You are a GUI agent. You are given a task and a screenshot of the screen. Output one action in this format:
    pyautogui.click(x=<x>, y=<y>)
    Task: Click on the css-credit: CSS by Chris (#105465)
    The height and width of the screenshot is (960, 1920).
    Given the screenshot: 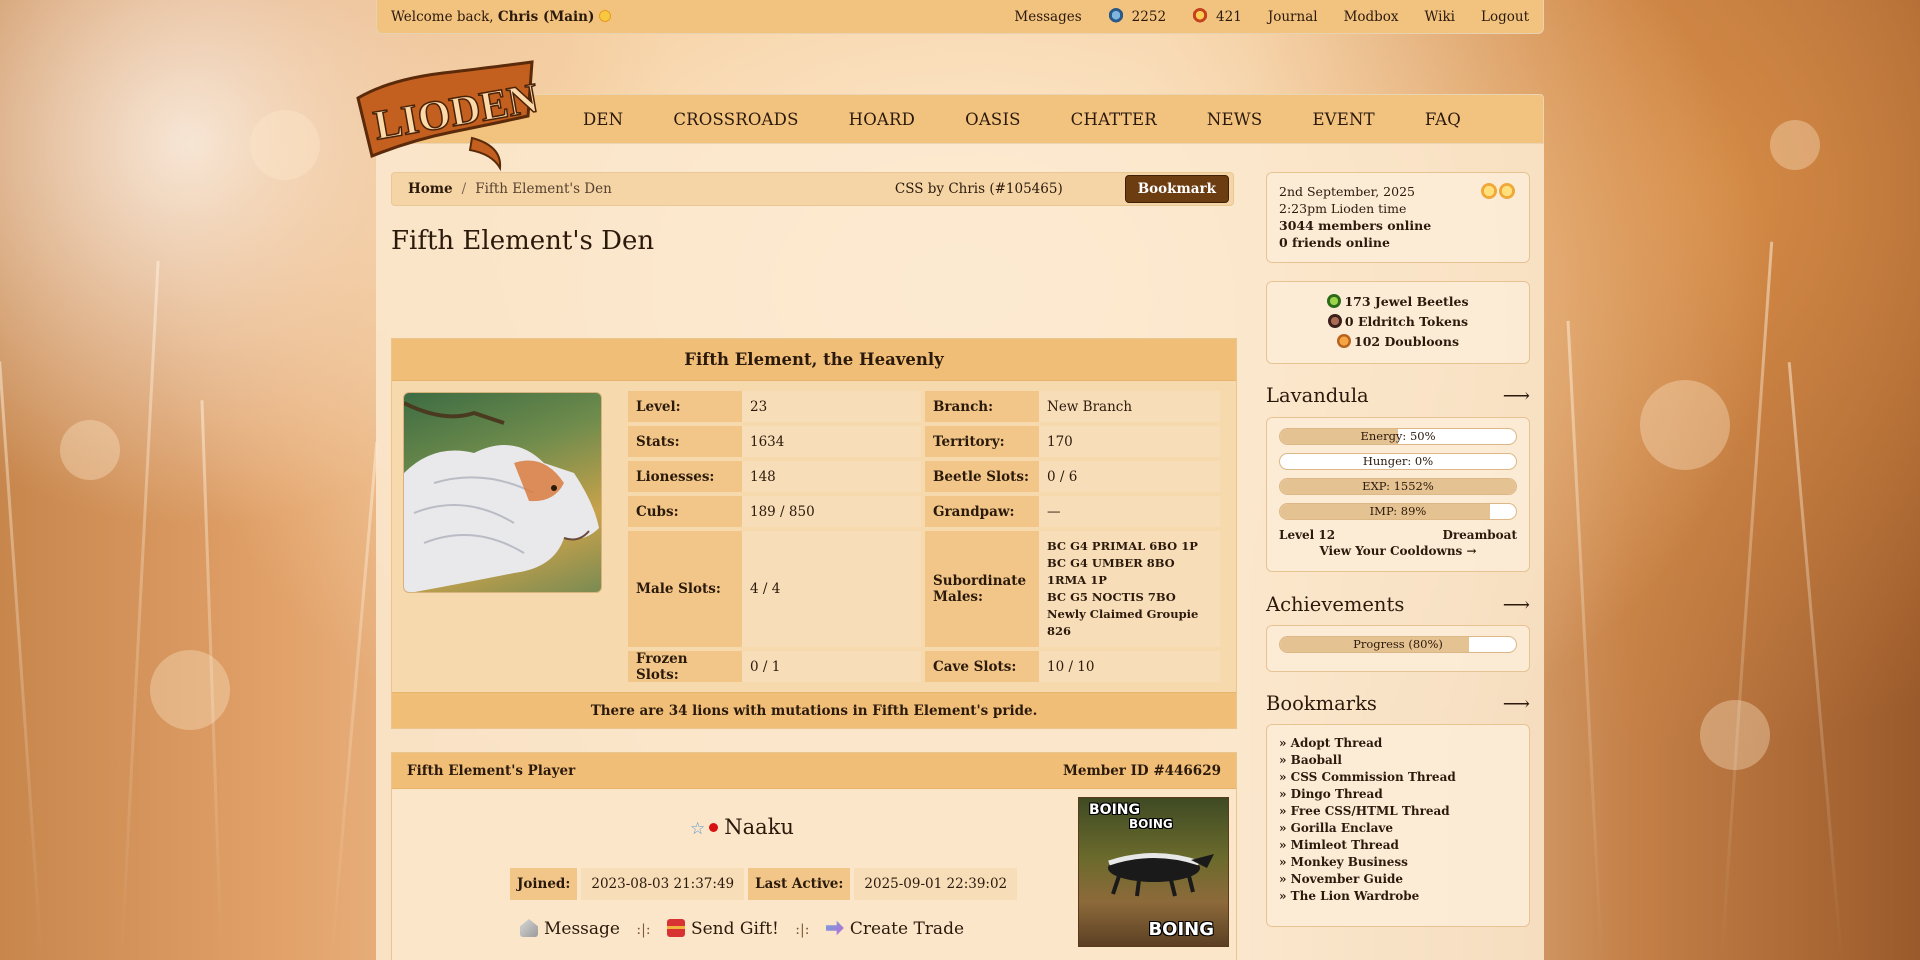 What is the action you would take?
    pyautogui.click(x=979, y=189)
    